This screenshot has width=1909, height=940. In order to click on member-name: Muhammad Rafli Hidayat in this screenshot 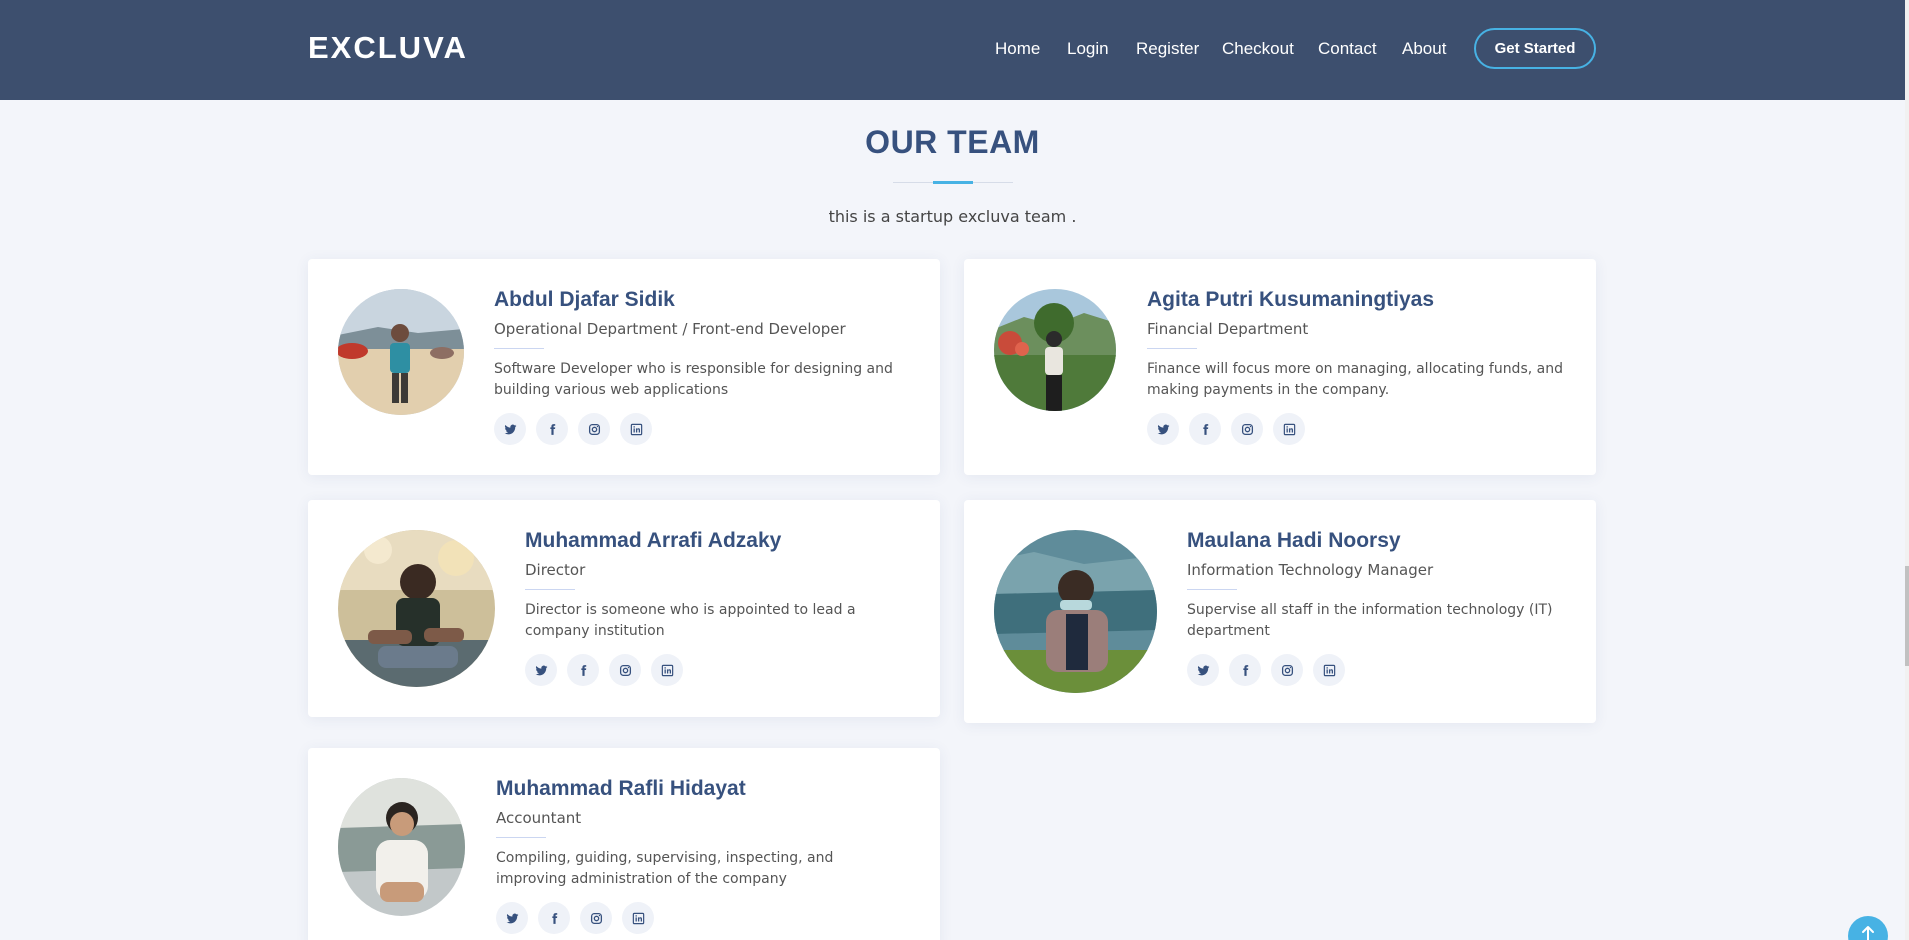, I will do `click(621, 788)`.